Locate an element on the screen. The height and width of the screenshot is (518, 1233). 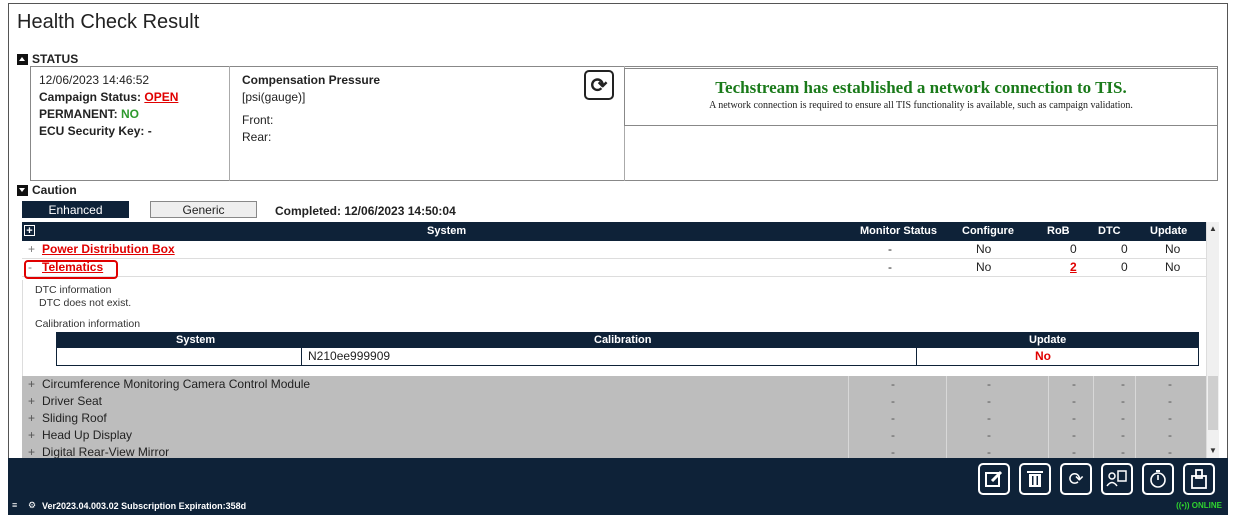
system-name: Sliding Roof is located at coordinates (74, 418).